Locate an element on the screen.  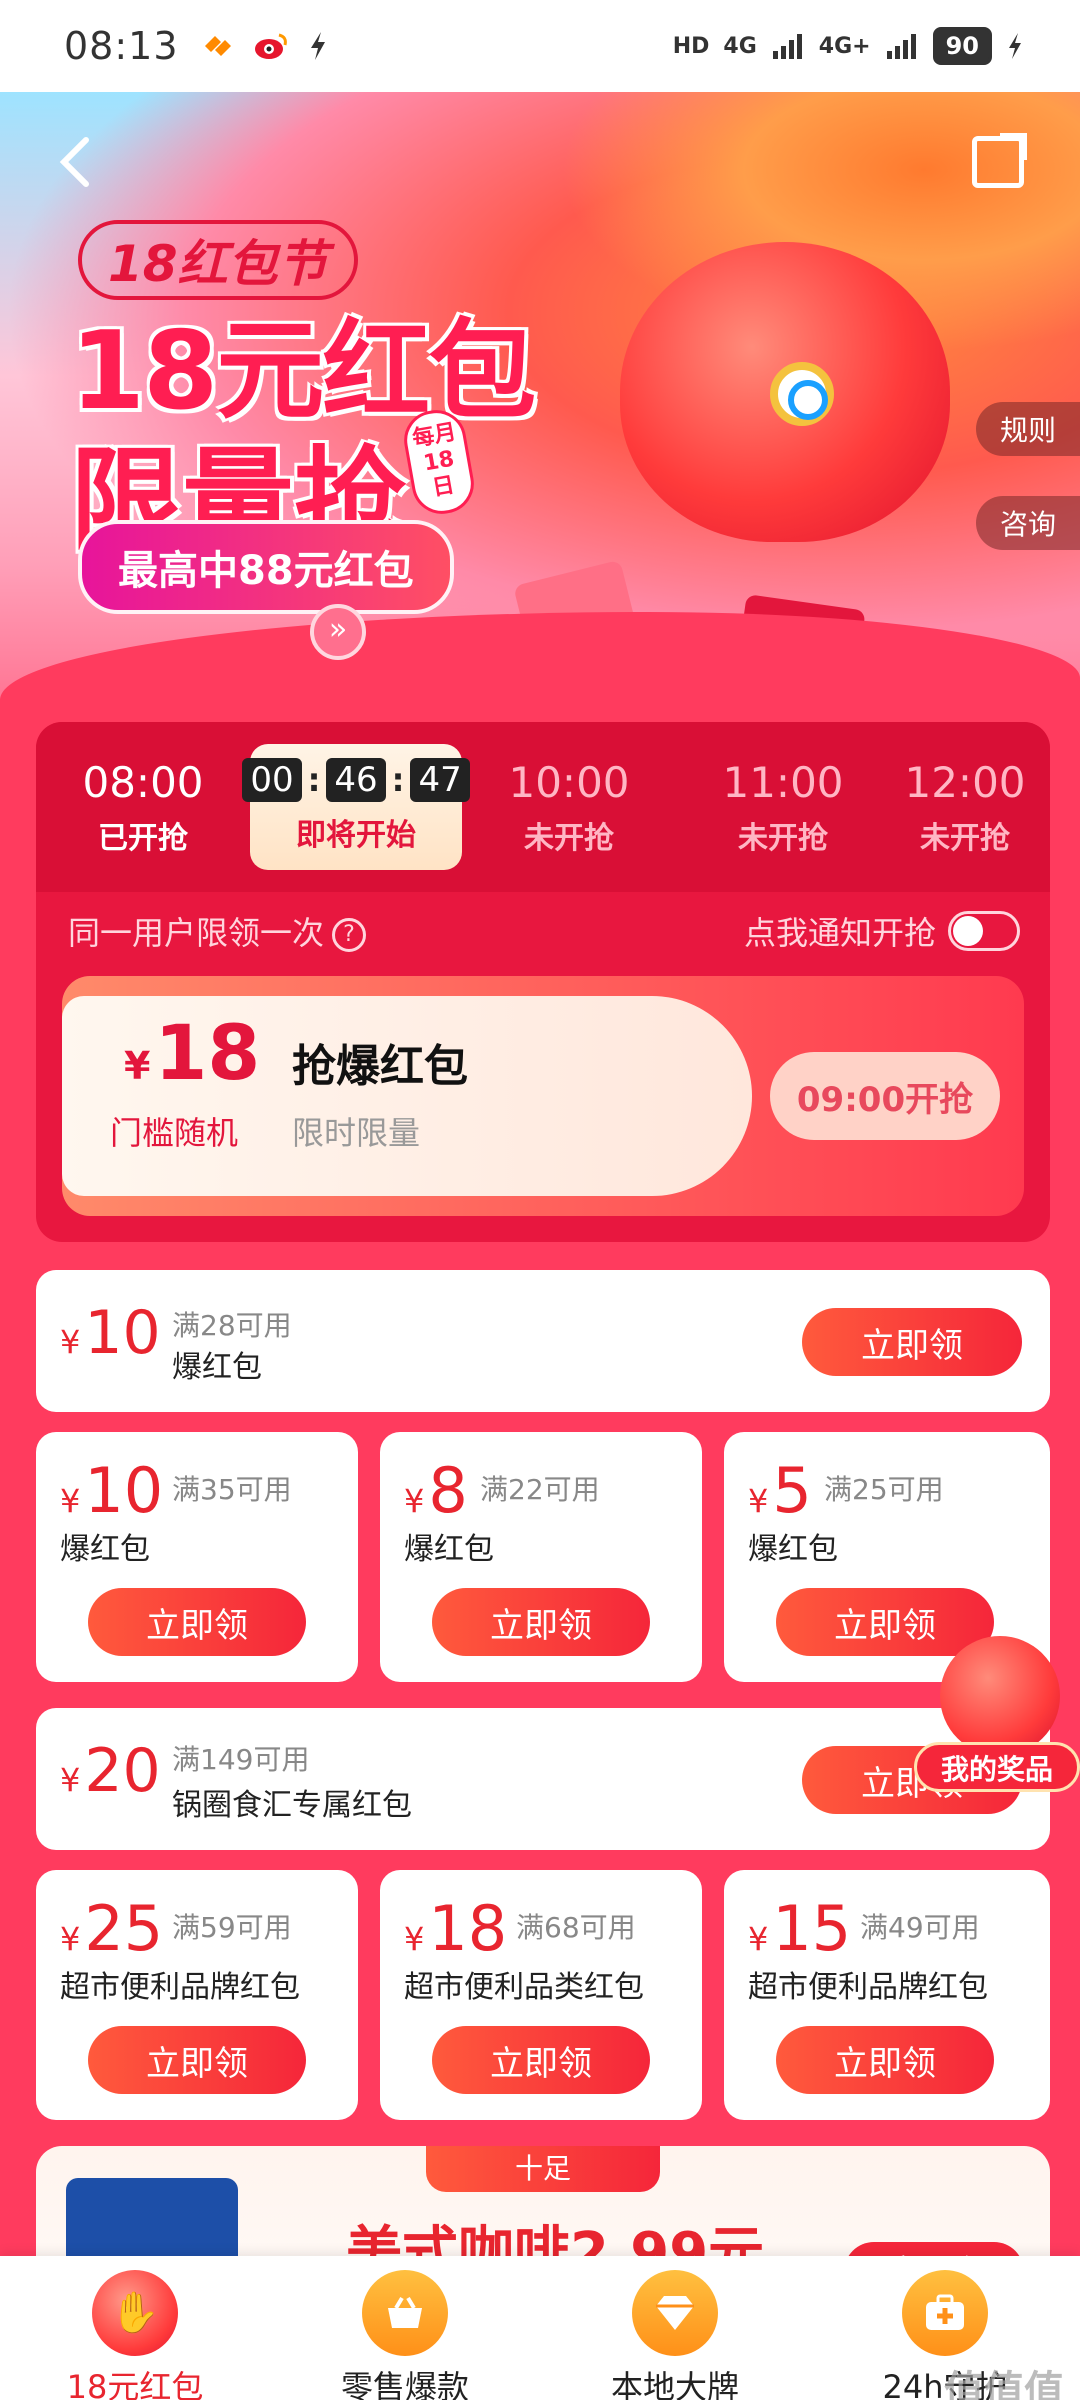
coupon-card: ¥10 满28可用 爆红包 立即领 is located at coordinates (543, 1341).